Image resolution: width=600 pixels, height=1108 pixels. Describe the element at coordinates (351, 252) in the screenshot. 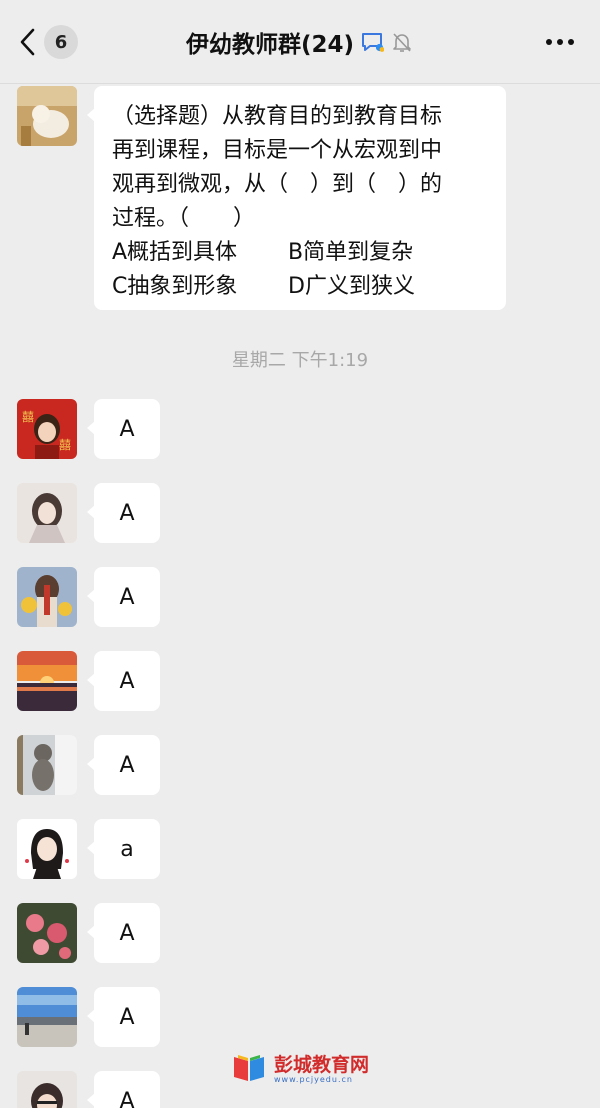

I see `option-b: B简单到复杂` at that location.